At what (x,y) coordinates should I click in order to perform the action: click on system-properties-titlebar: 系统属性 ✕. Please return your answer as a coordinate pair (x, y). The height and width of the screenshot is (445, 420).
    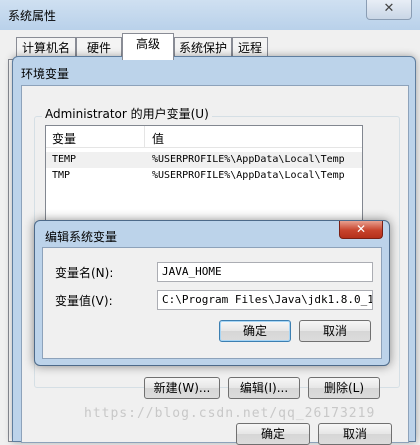
    Looking at the image, I should click on (210, 15).